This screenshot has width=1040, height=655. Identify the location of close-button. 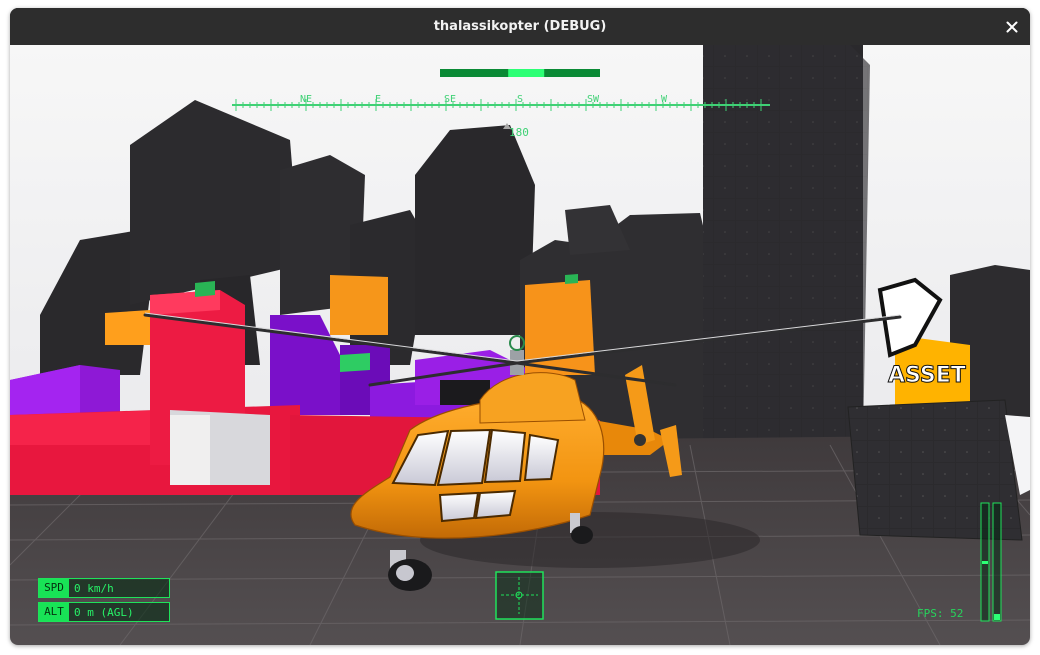
(1012, 27).